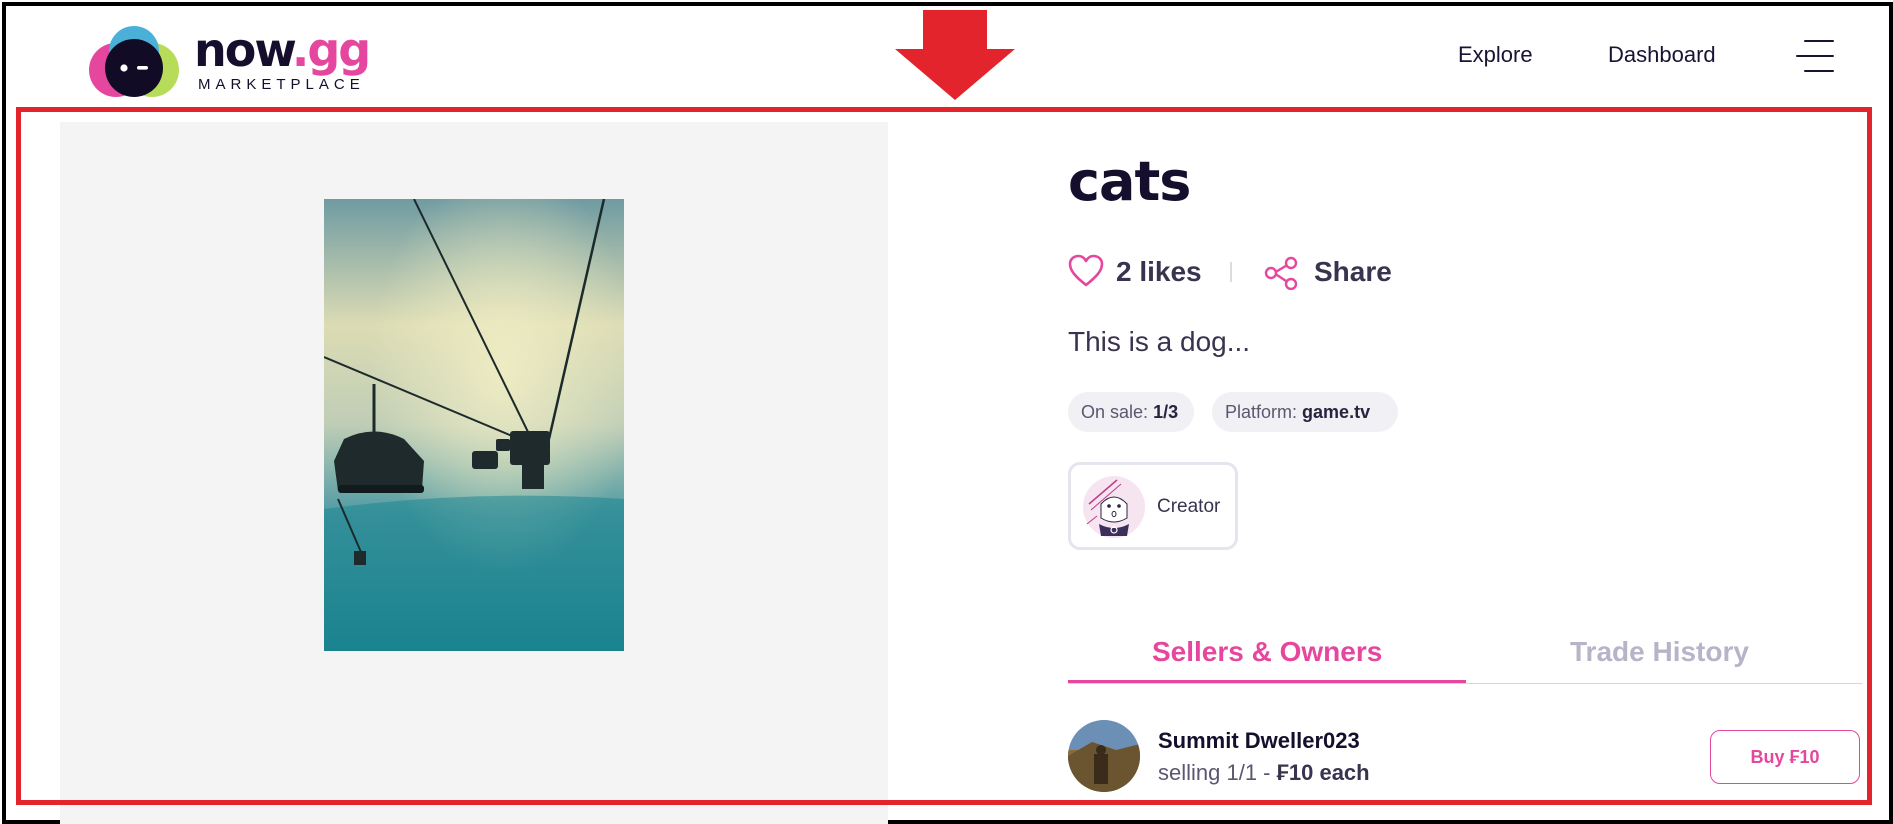  I want to click on nav-explore-link: Explore, so click(1495, 55).